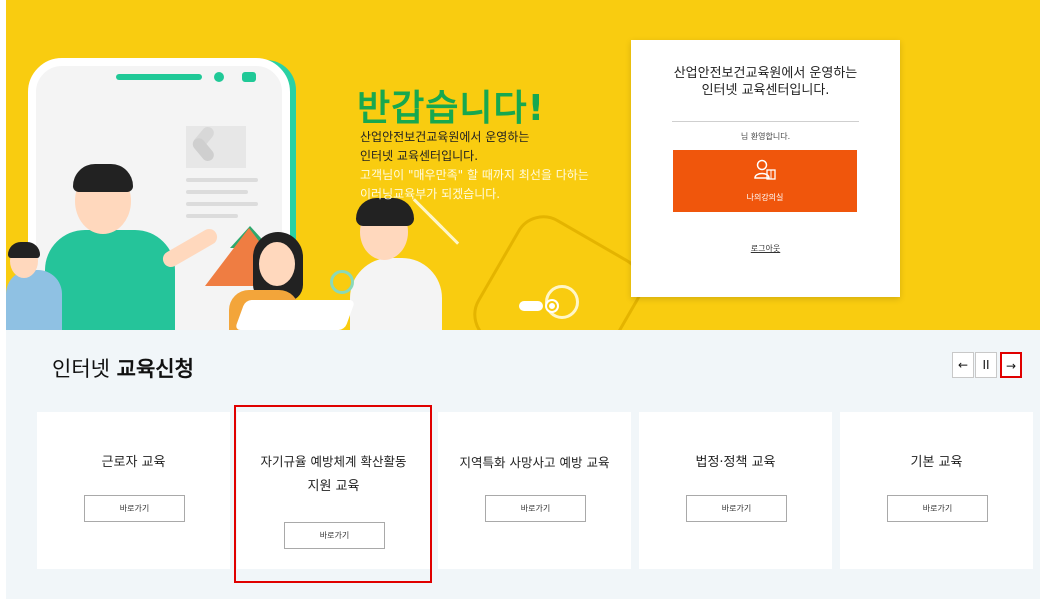  I want to click on person-illustration-main, so click(140, 245).